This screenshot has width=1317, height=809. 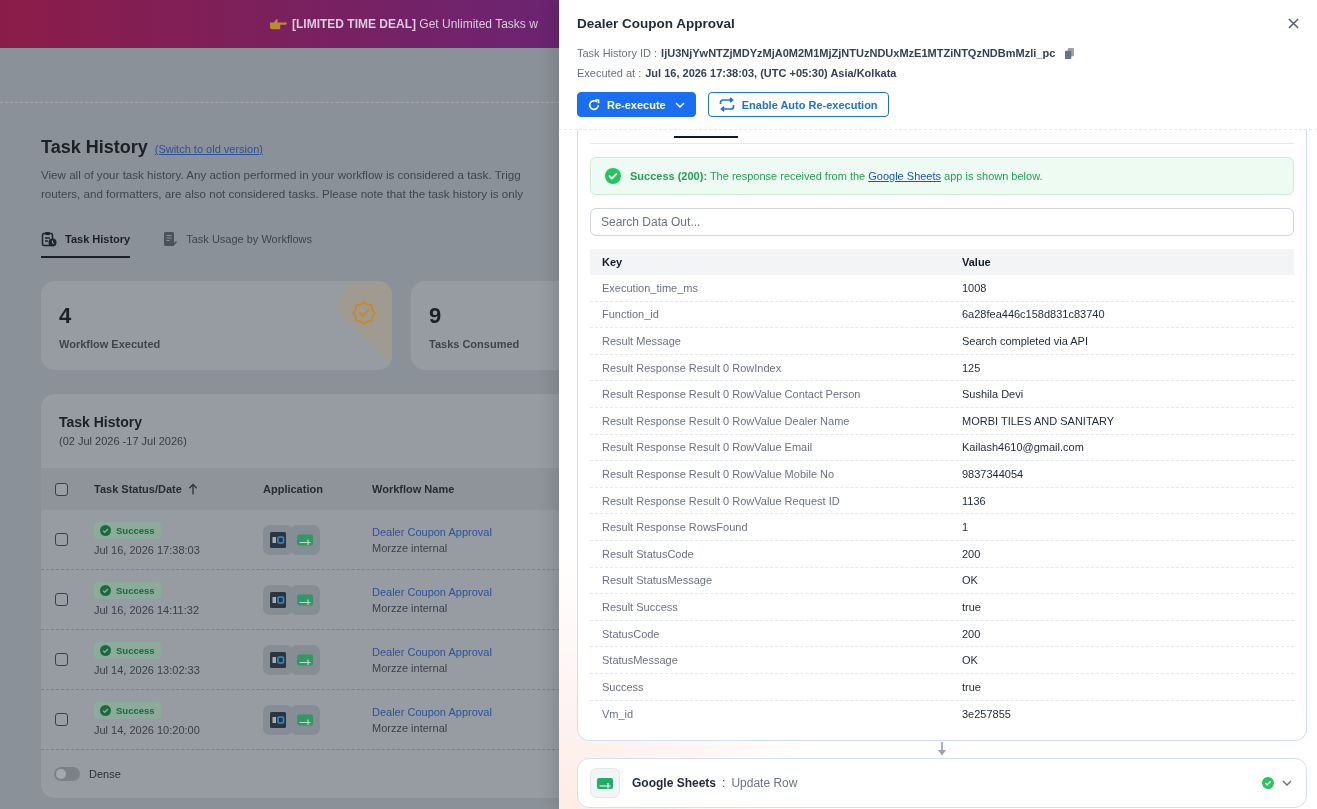 I want to click on value-text: 1008, so click(x=975, y=287).